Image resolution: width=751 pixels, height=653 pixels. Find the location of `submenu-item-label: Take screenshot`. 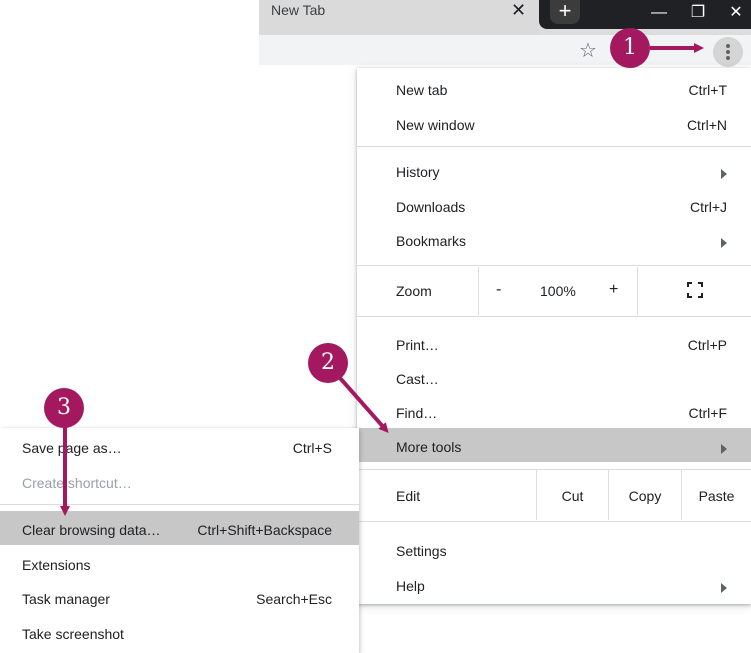

submenu-item-label: Take screenshot is located at coordinates (73, 634).